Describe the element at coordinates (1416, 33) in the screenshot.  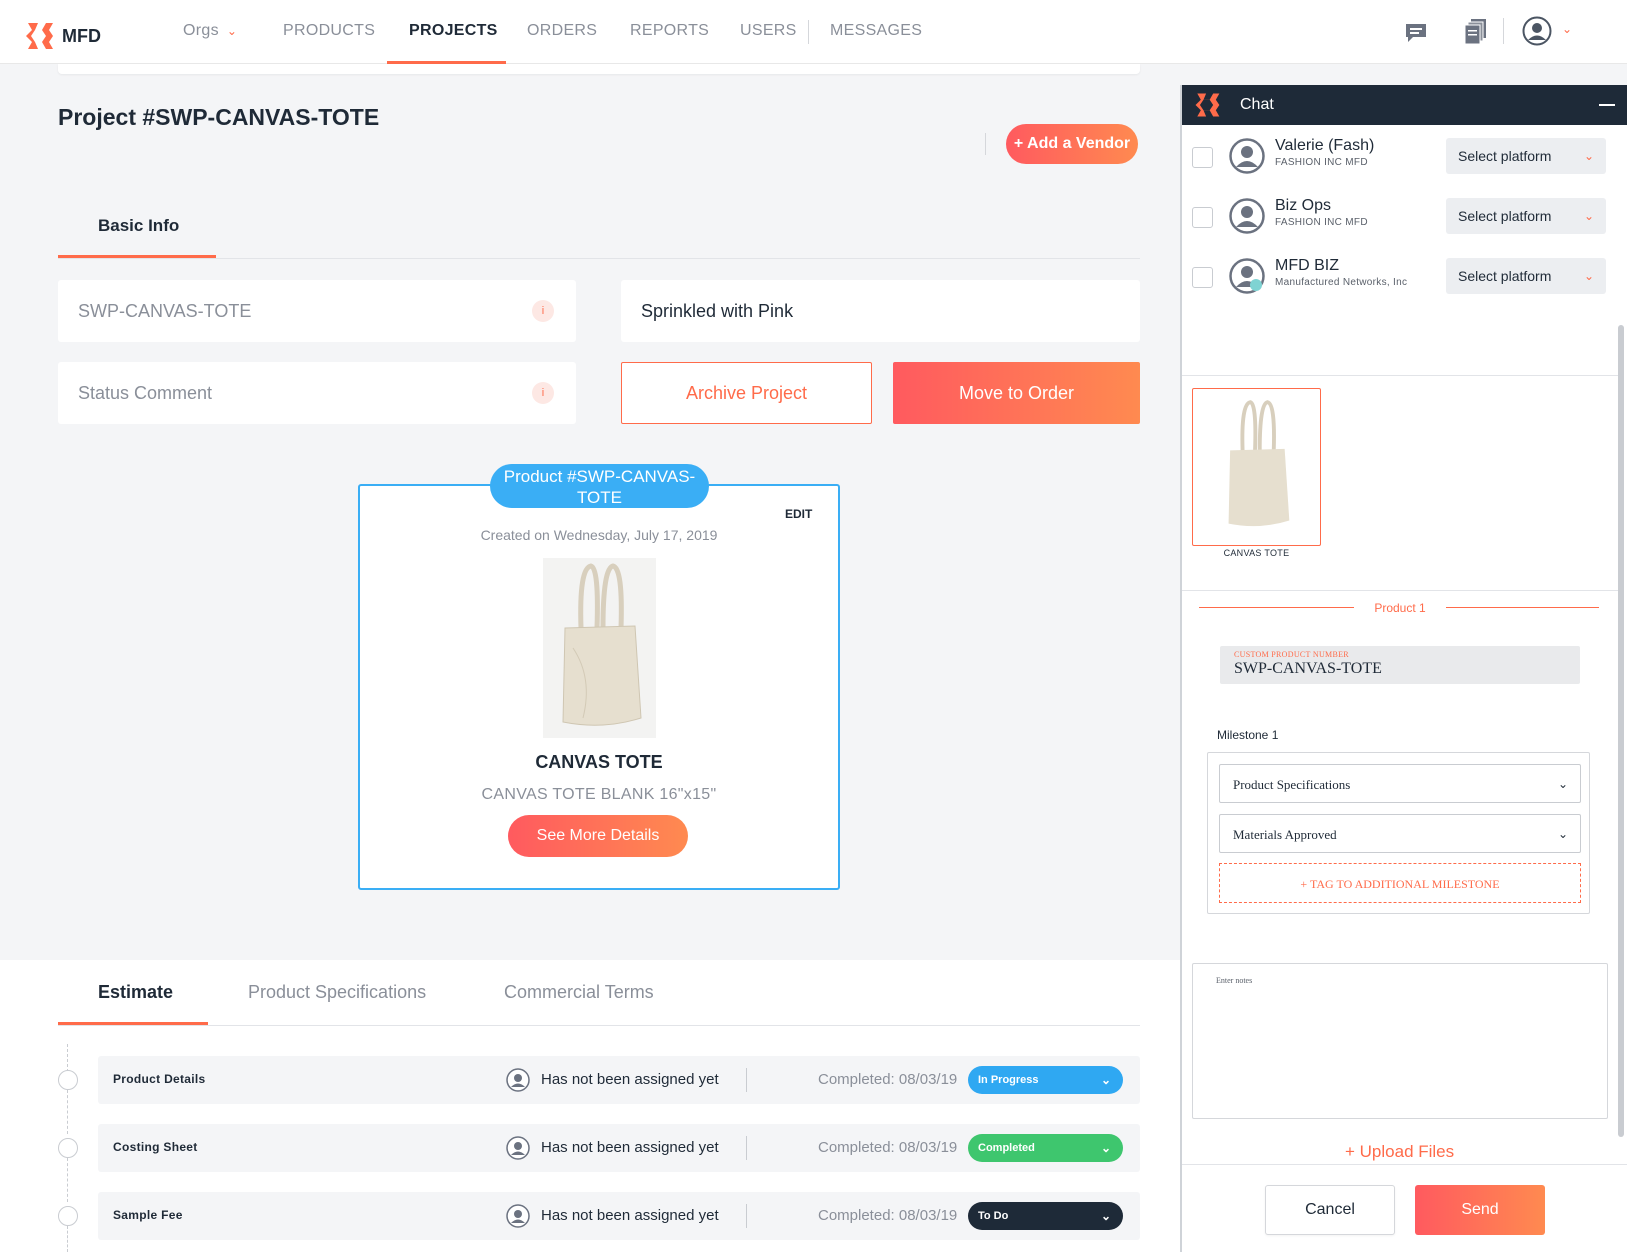
I see `chat-bubble-icon` at that location.